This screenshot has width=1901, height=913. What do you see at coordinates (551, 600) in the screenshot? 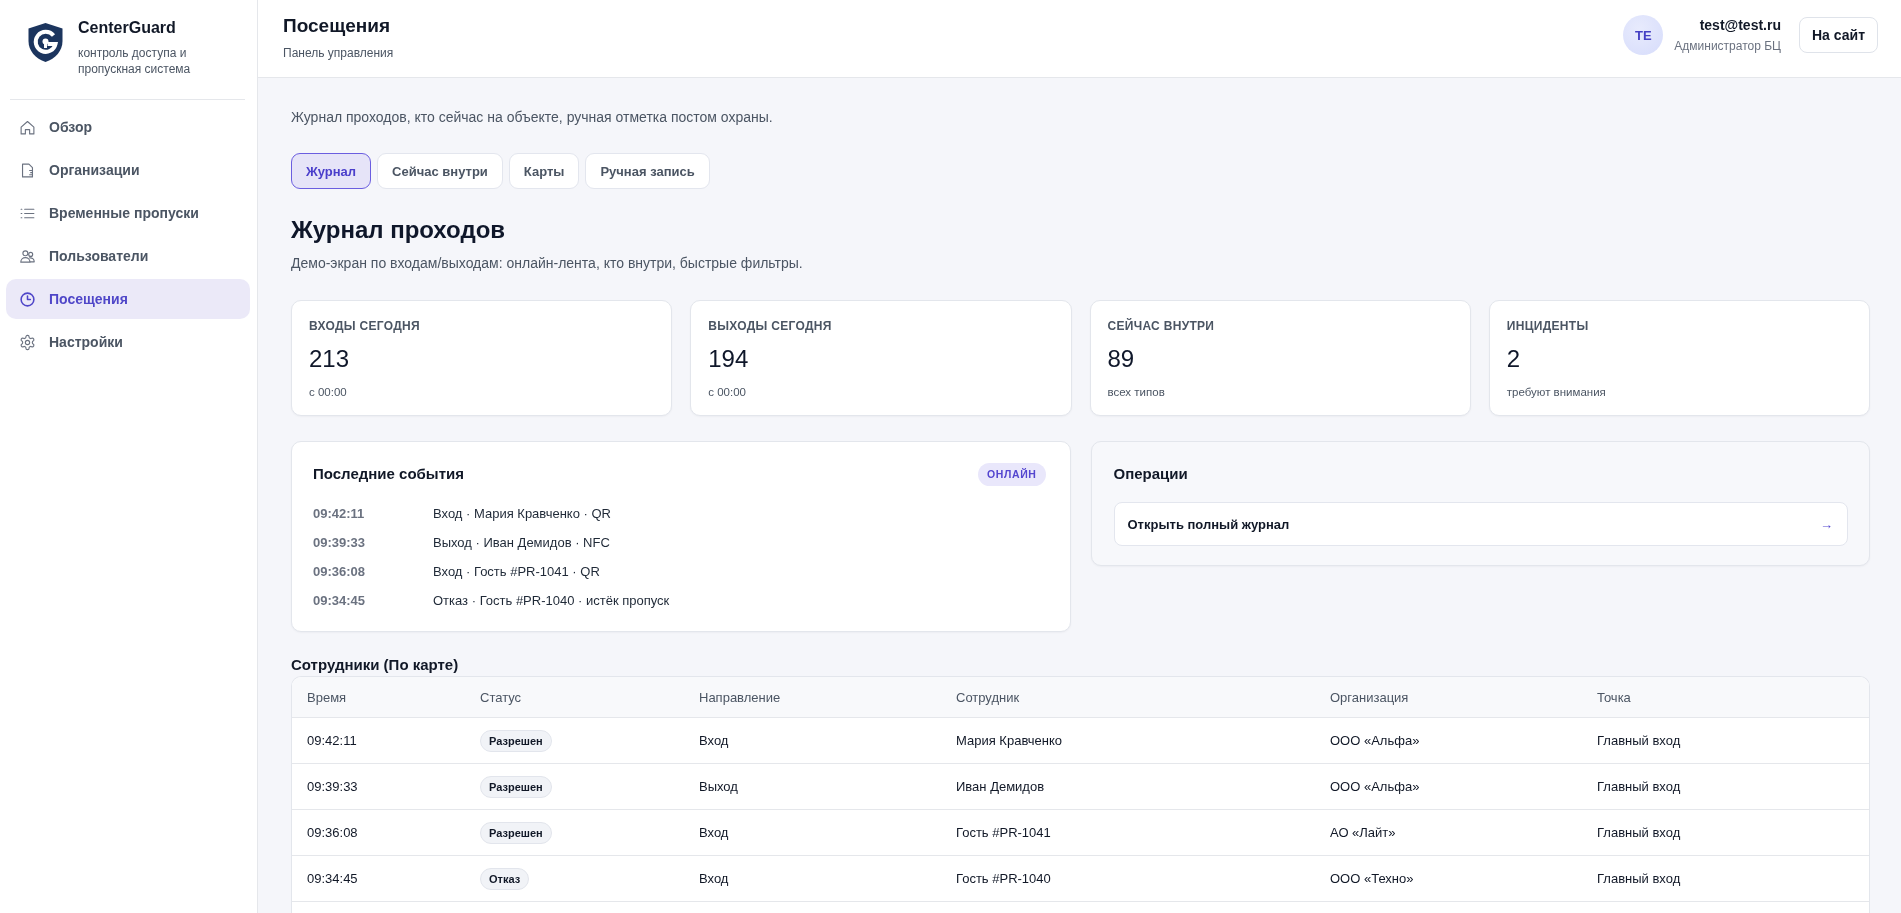
I see `event-text: Отказ · Гость #PR-1040 · истёк пропуск` at bounding box center [551, 600].